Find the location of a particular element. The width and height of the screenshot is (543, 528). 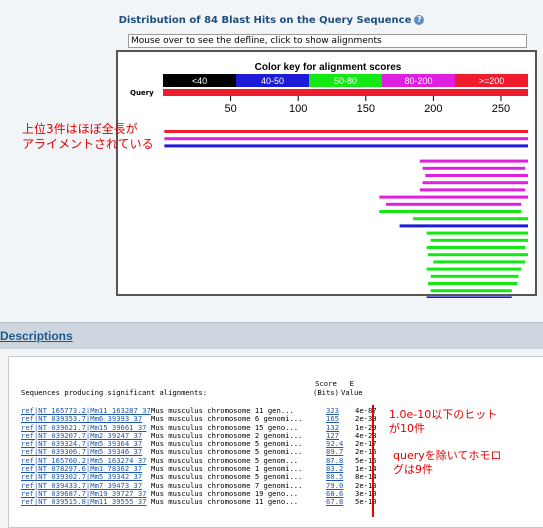

axis-tick-label: 100 is located at coordinates (298, 109).